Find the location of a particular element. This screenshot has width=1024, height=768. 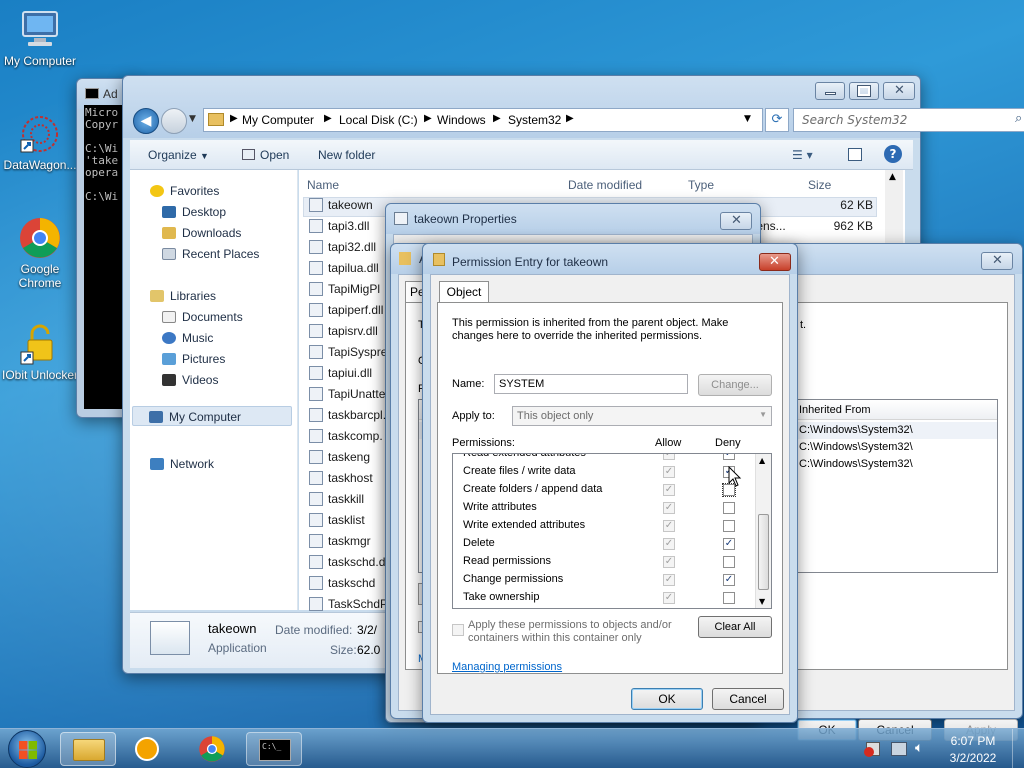

search-input: Search System32 is located at coordinates (908, 120).